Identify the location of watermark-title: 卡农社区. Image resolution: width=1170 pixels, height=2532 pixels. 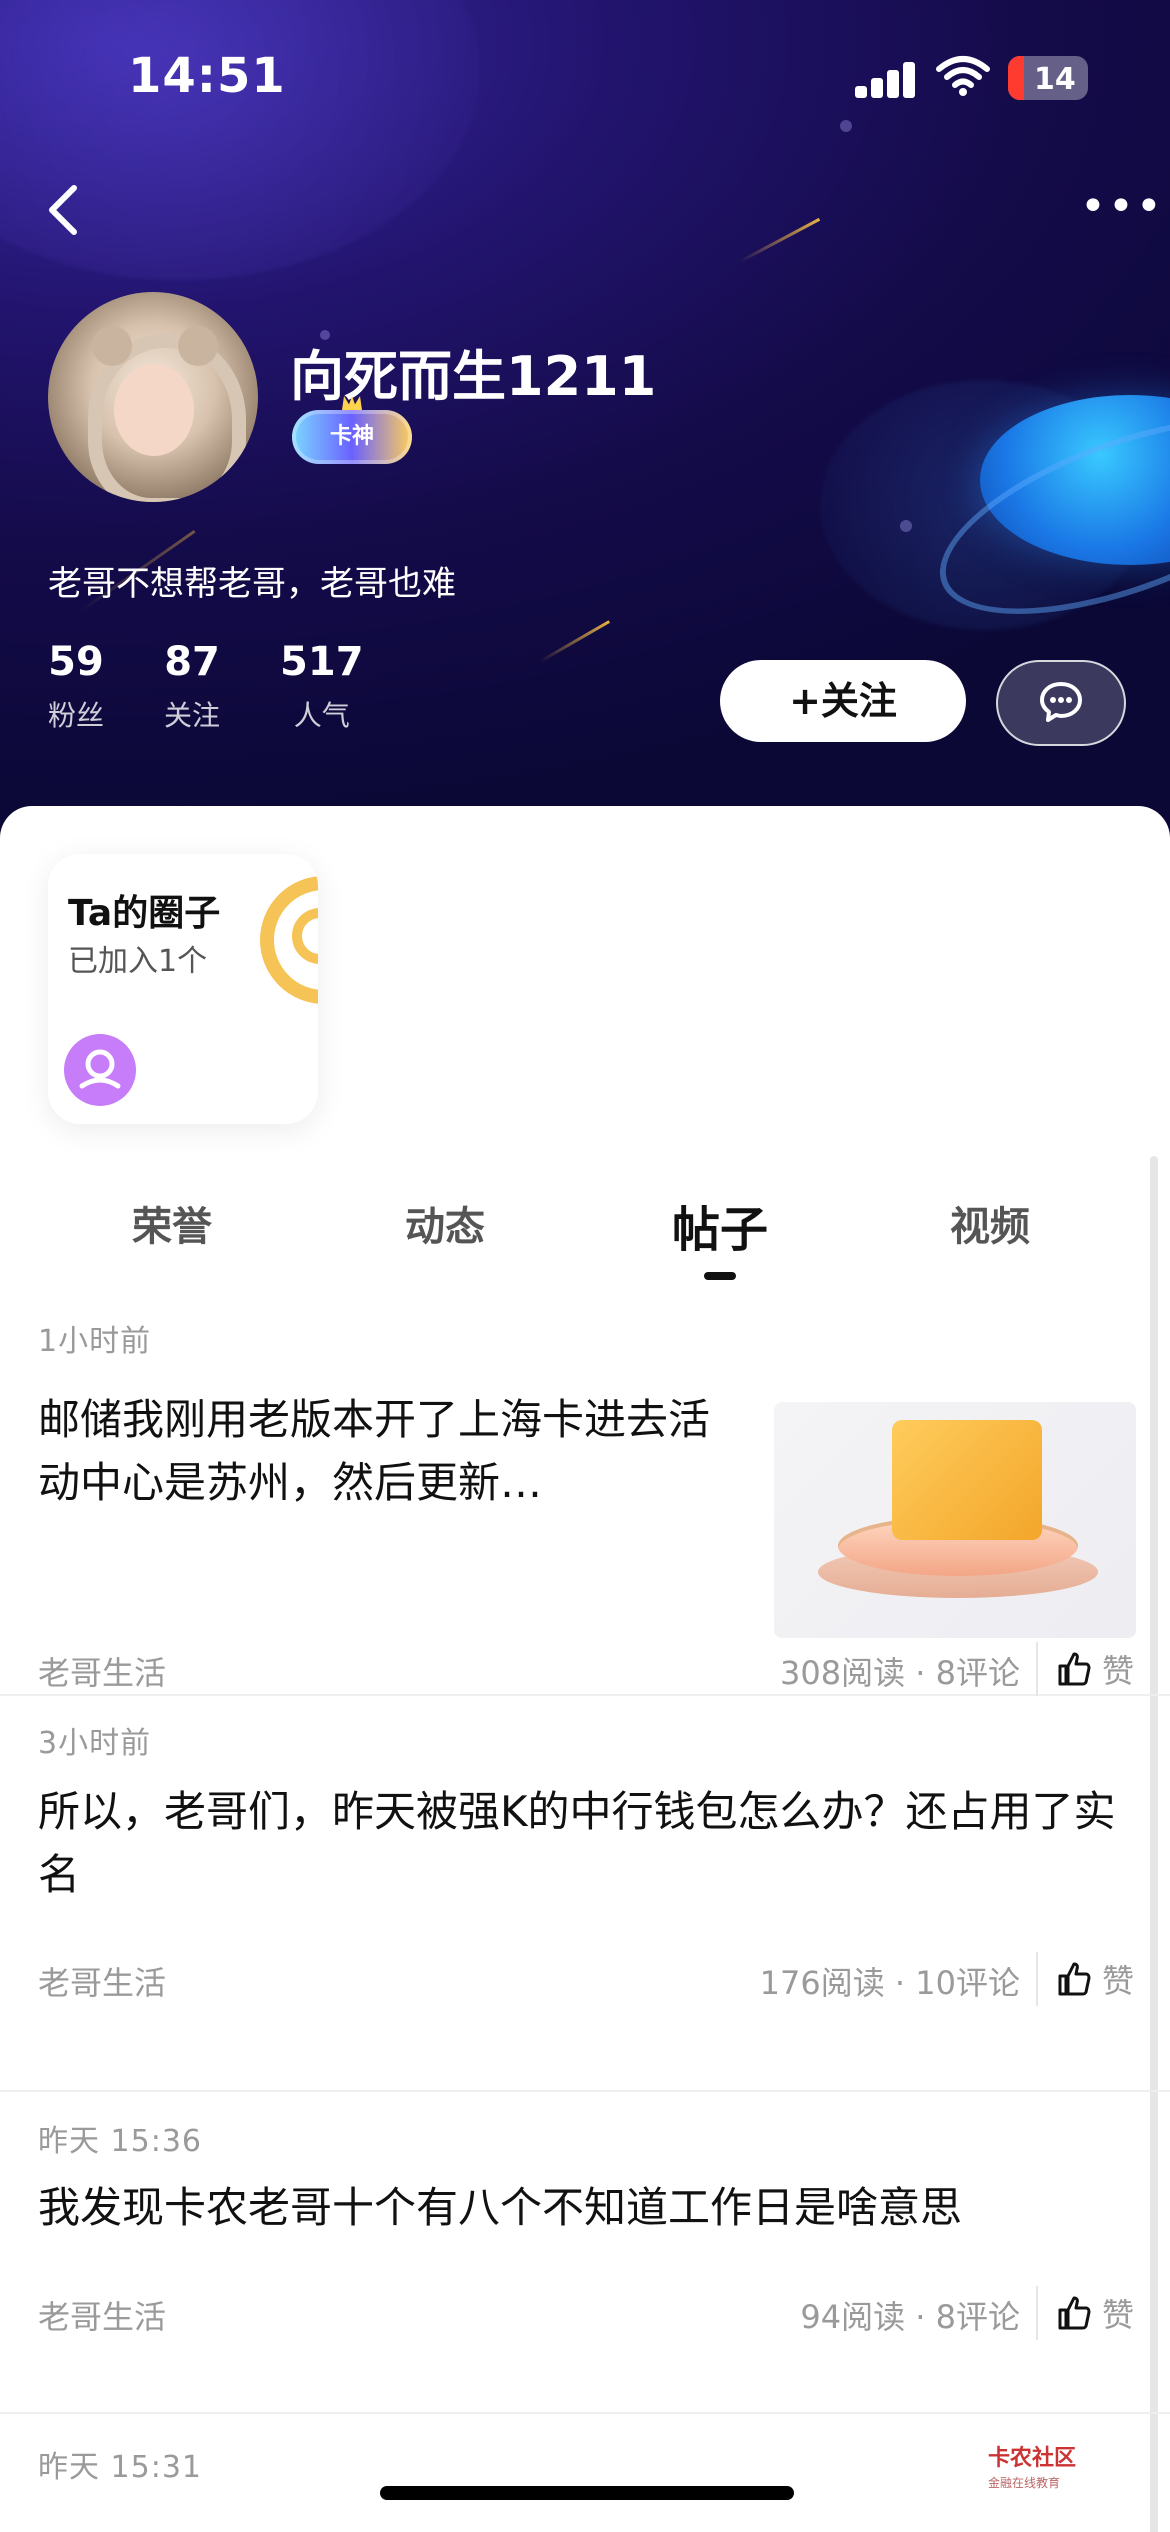
(1032, 2458).